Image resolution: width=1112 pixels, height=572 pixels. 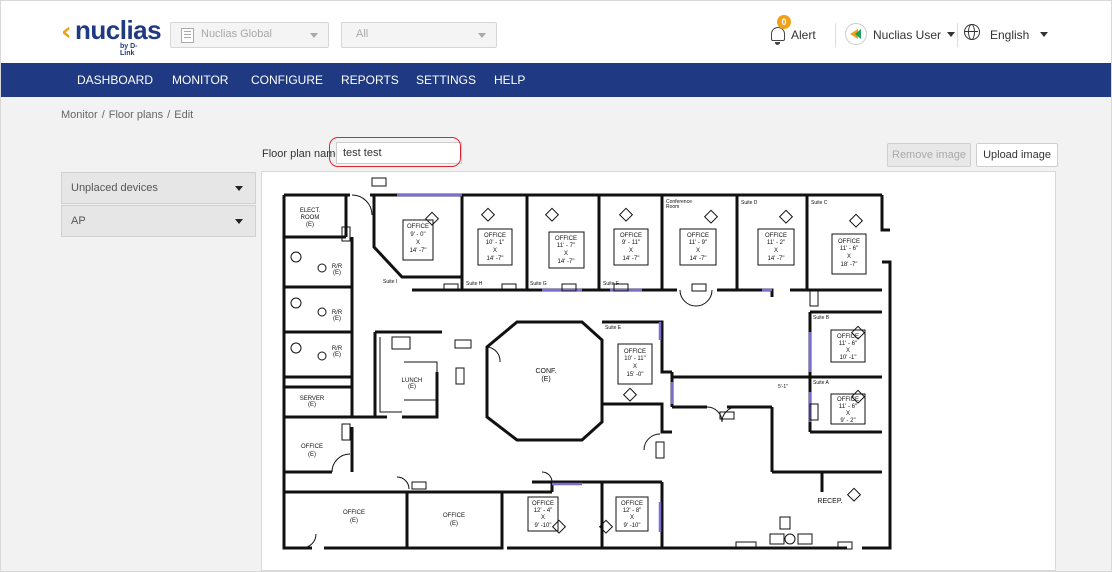 I want to click on office-e-line4: 15' -0", so click(x=635, y=375).